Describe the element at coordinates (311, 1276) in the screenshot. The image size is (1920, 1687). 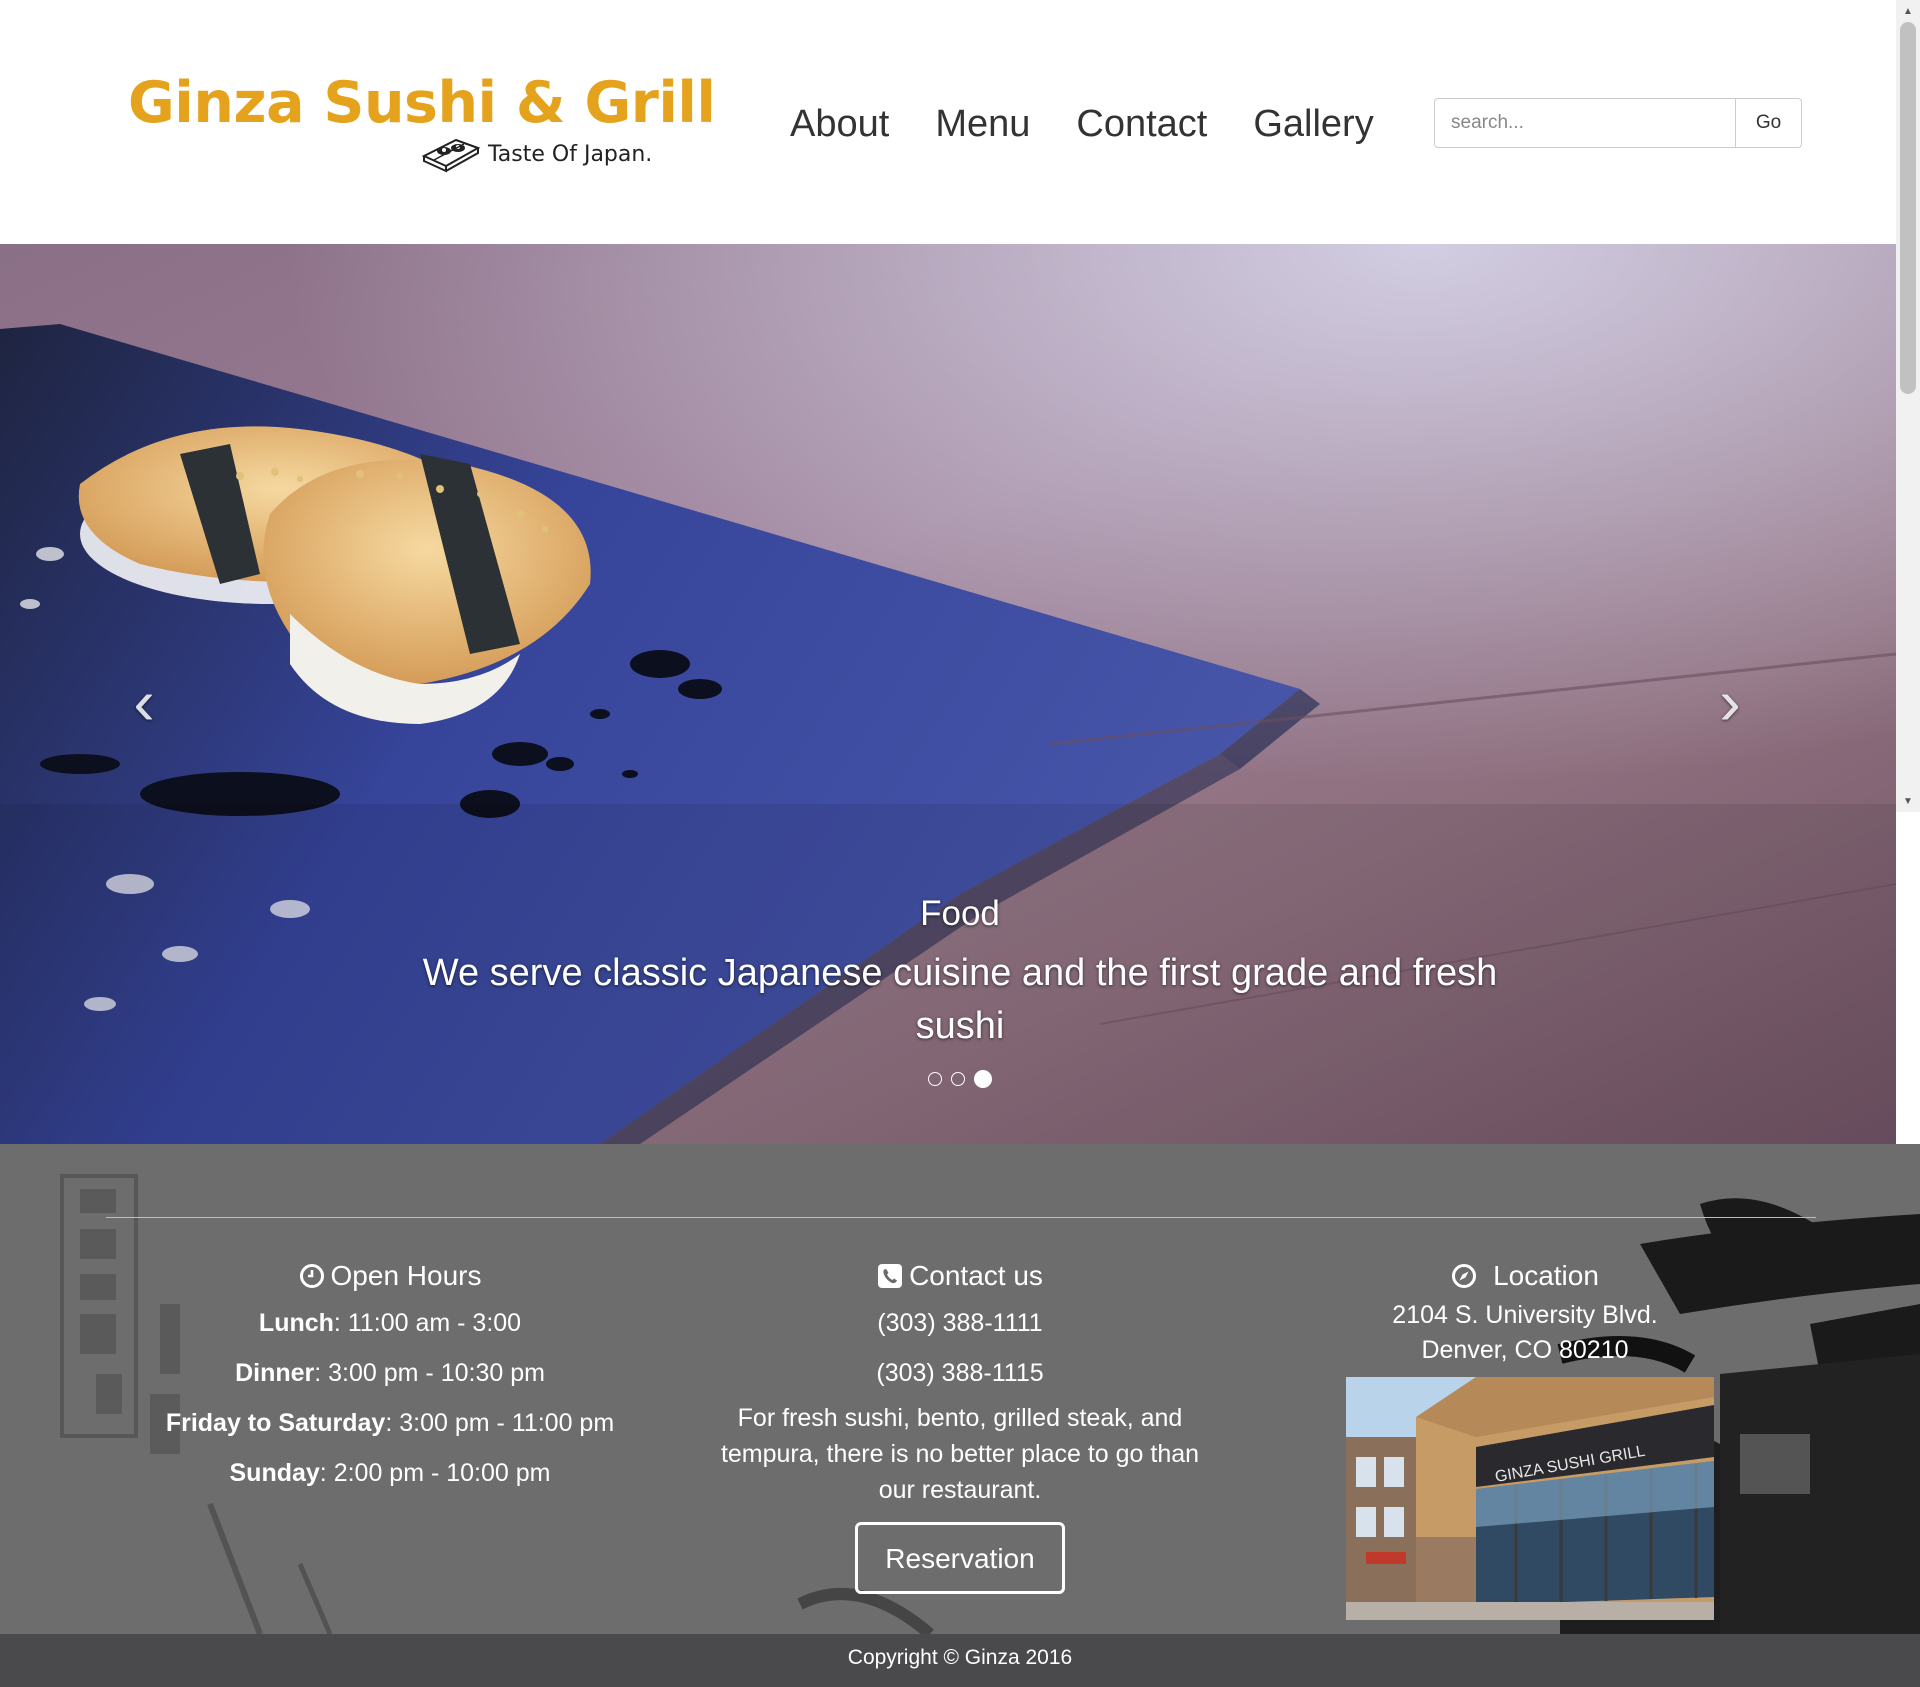
I see `clock-icon` at that location.